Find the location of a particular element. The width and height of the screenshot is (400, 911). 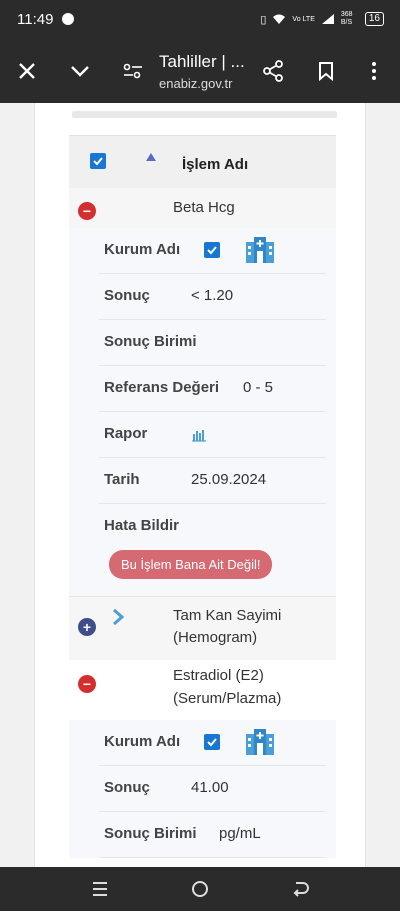

test-name: Beta Hcg is located at coordinates (204, 207).